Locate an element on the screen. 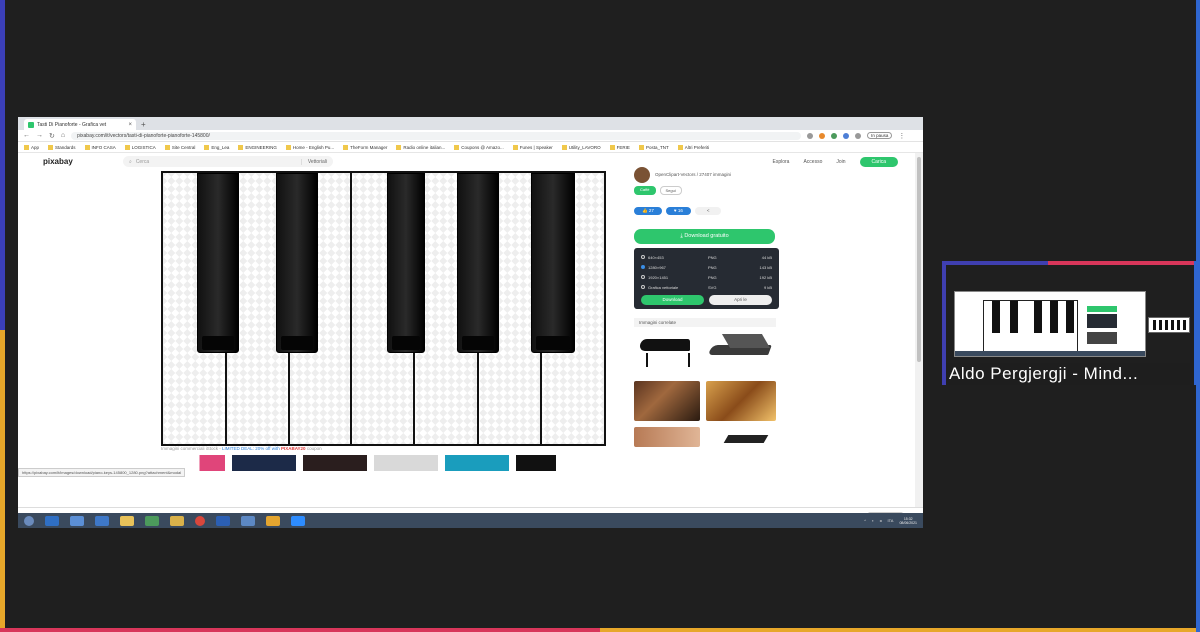 This screenshot has height=632, width=1200. zoom-icon is located at coordinates (298, 520).